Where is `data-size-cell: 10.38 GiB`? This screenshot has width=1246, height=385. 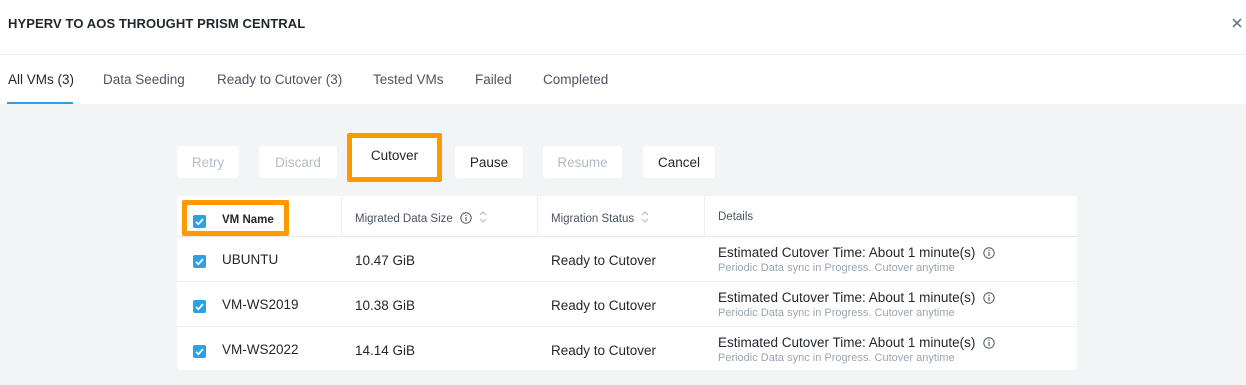 data-size-cell: 10.38 GiB is located at coordinates (385, 305).